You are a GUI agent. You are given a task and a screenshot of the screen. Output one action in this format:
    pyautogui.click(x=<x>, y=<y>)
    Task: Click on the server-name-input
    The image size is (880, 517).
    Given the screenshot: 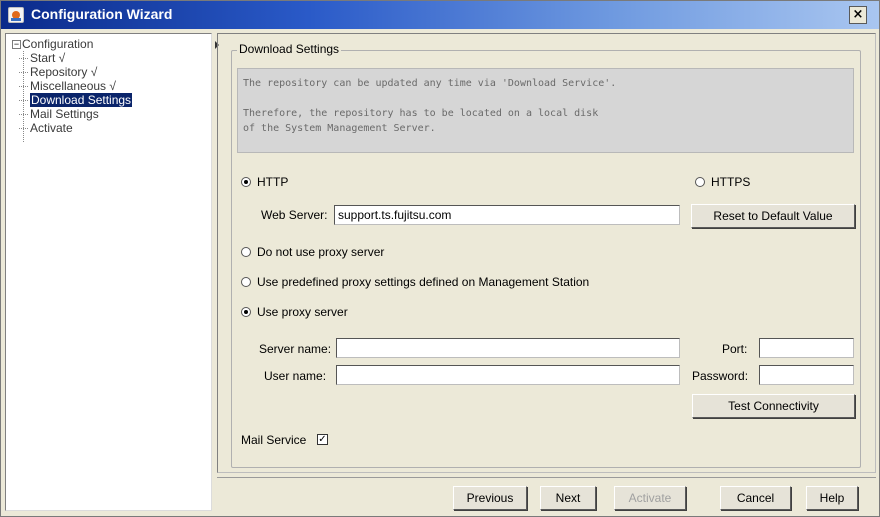 What is the action you would take?
    pyautogui.click(x=508, y=348)
    